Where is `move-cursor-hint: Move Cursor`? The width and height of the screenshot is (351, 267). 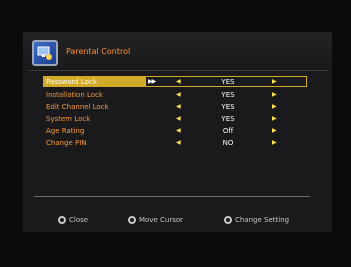 move-cursor-hint: Move Cursor is located at coordinates (156, 216).